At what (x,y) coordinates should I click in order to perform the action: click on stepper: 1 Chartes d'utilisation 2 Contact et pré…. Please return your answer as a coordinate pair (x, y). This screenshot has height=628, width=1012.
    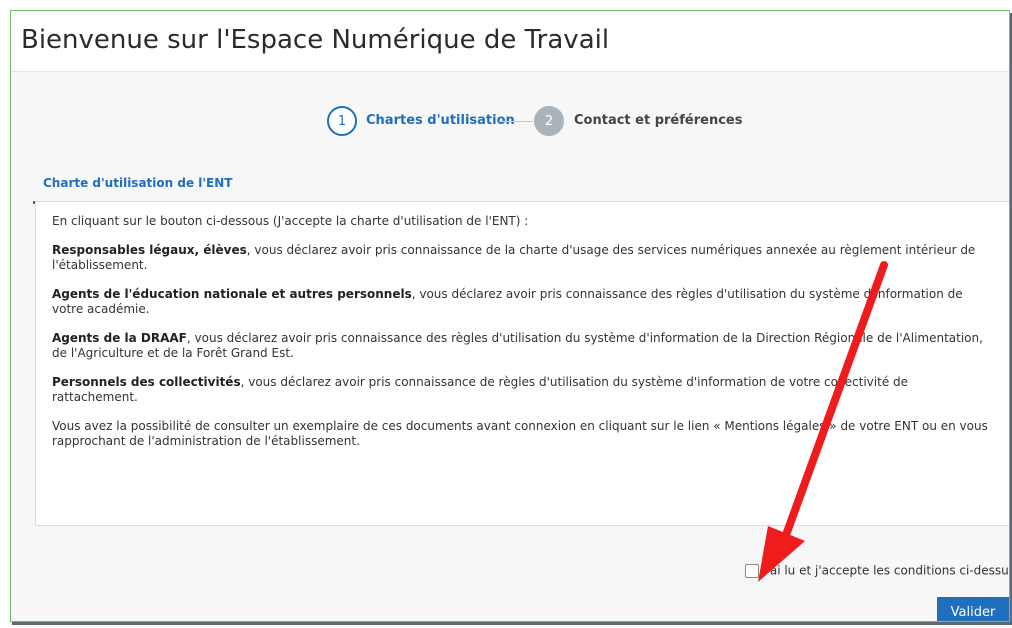
    Looking at the image, I should click on (537, 122).